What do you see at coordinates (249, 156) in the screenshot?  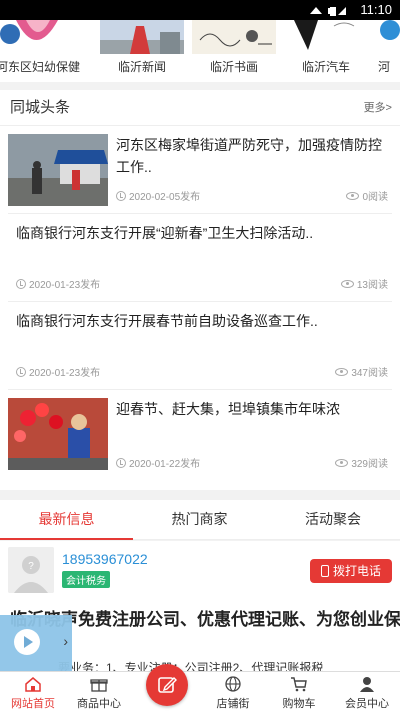 I see `news-title: 河东区梅家埠街道严防死守，加强疫情防控工作..` at bounding box center [249, 156].